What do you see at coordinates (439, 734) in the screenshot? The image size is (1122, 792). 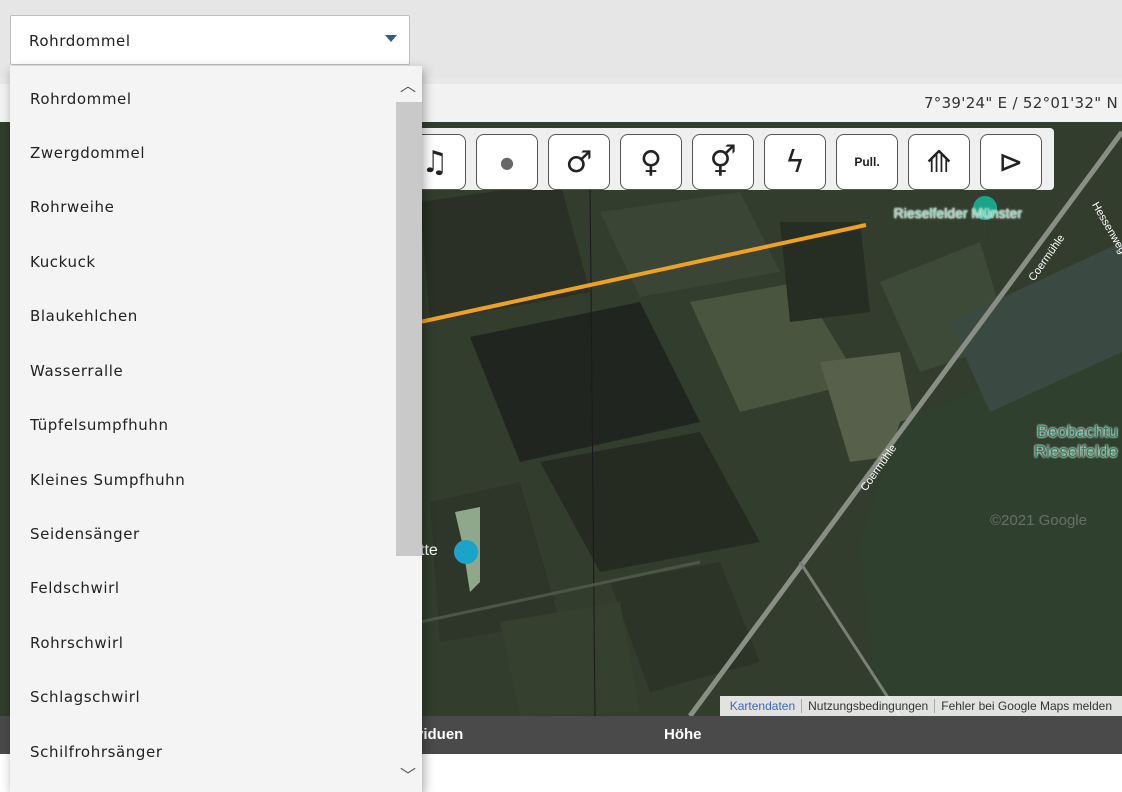 I see `column-header-individuals: viduen` at bounding box center [439, 734].